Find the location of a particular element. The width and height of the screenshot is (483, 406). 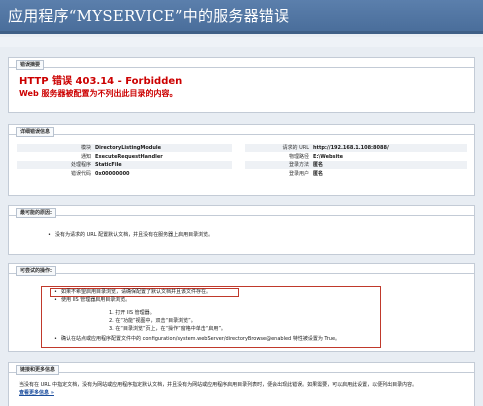

step-item: 2. 在“功能”视图中，双击“目录浏览”。 is located at coordinates (152, 321).